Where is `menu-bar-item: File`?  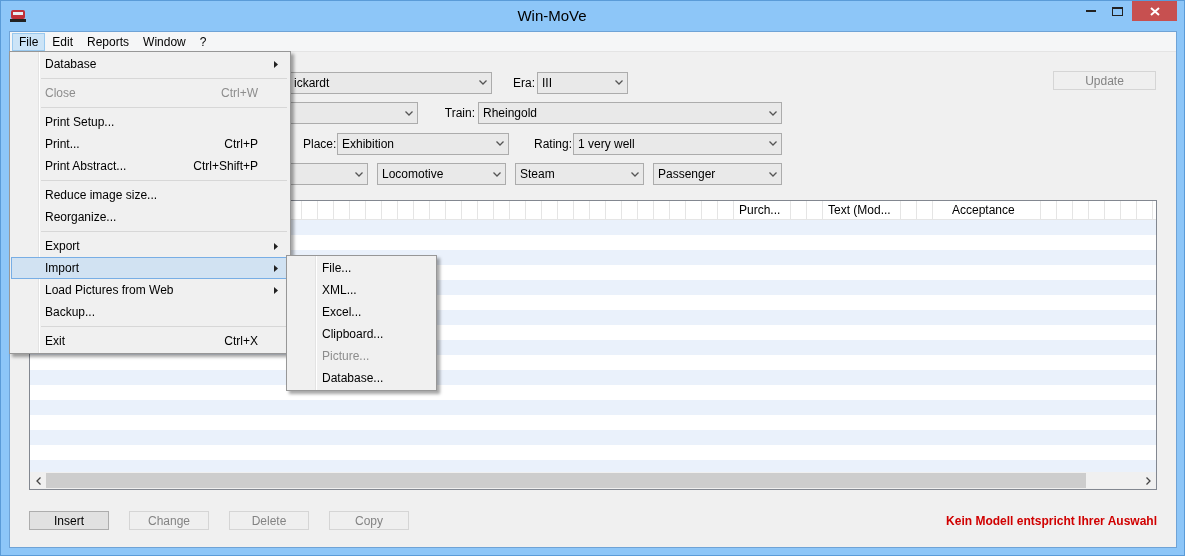
menu-bar-item: File is located at coordinates (29, 41).